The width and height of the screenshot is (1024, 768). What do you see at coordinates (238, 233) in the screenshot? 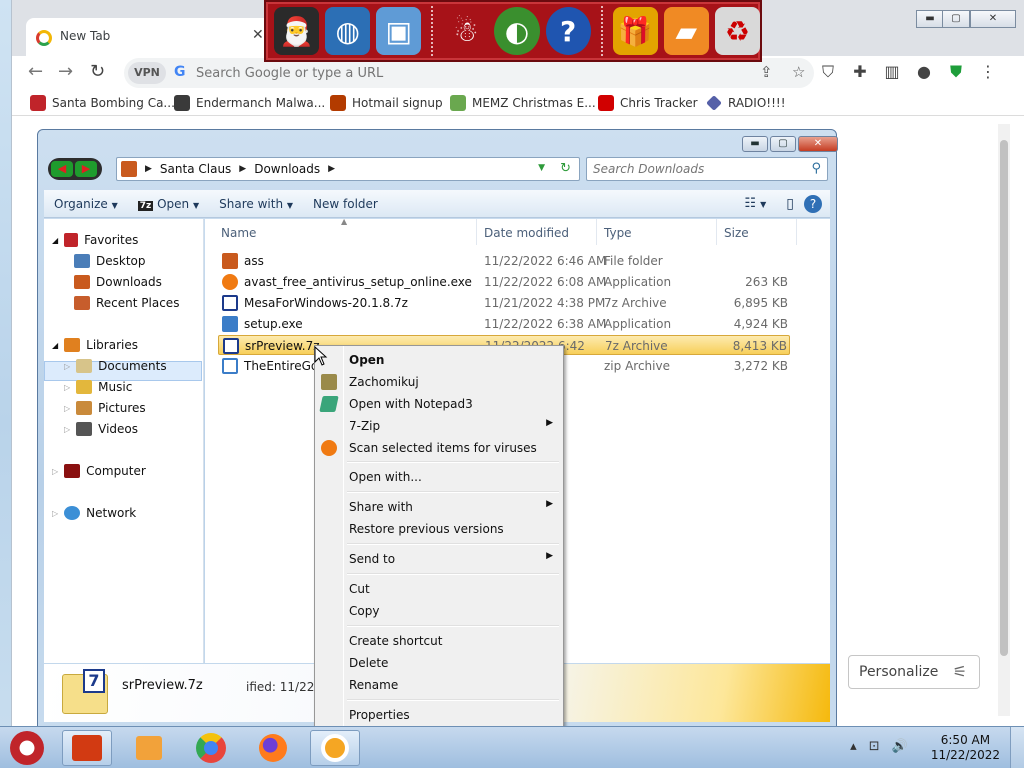
I see `column-header-name: Name` at bounding box center [238, 233].